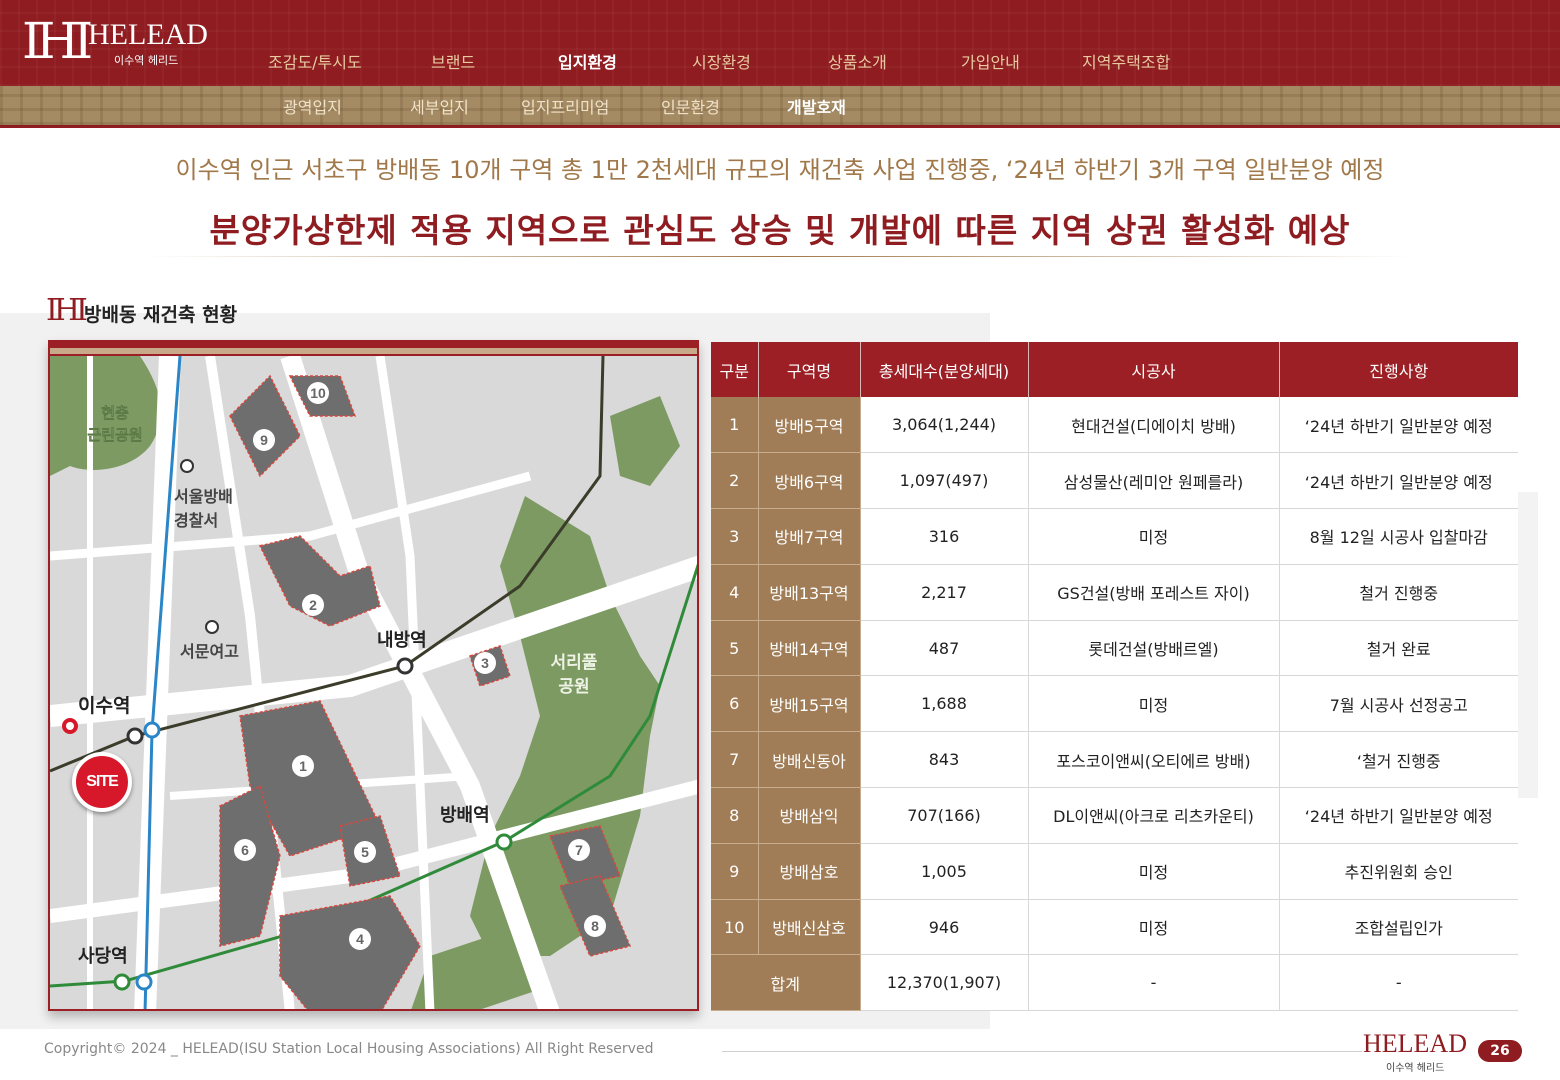  Describe the element at coordinates (944, 592) in the screenshot. I see `cell-households: 2,217` at that location.